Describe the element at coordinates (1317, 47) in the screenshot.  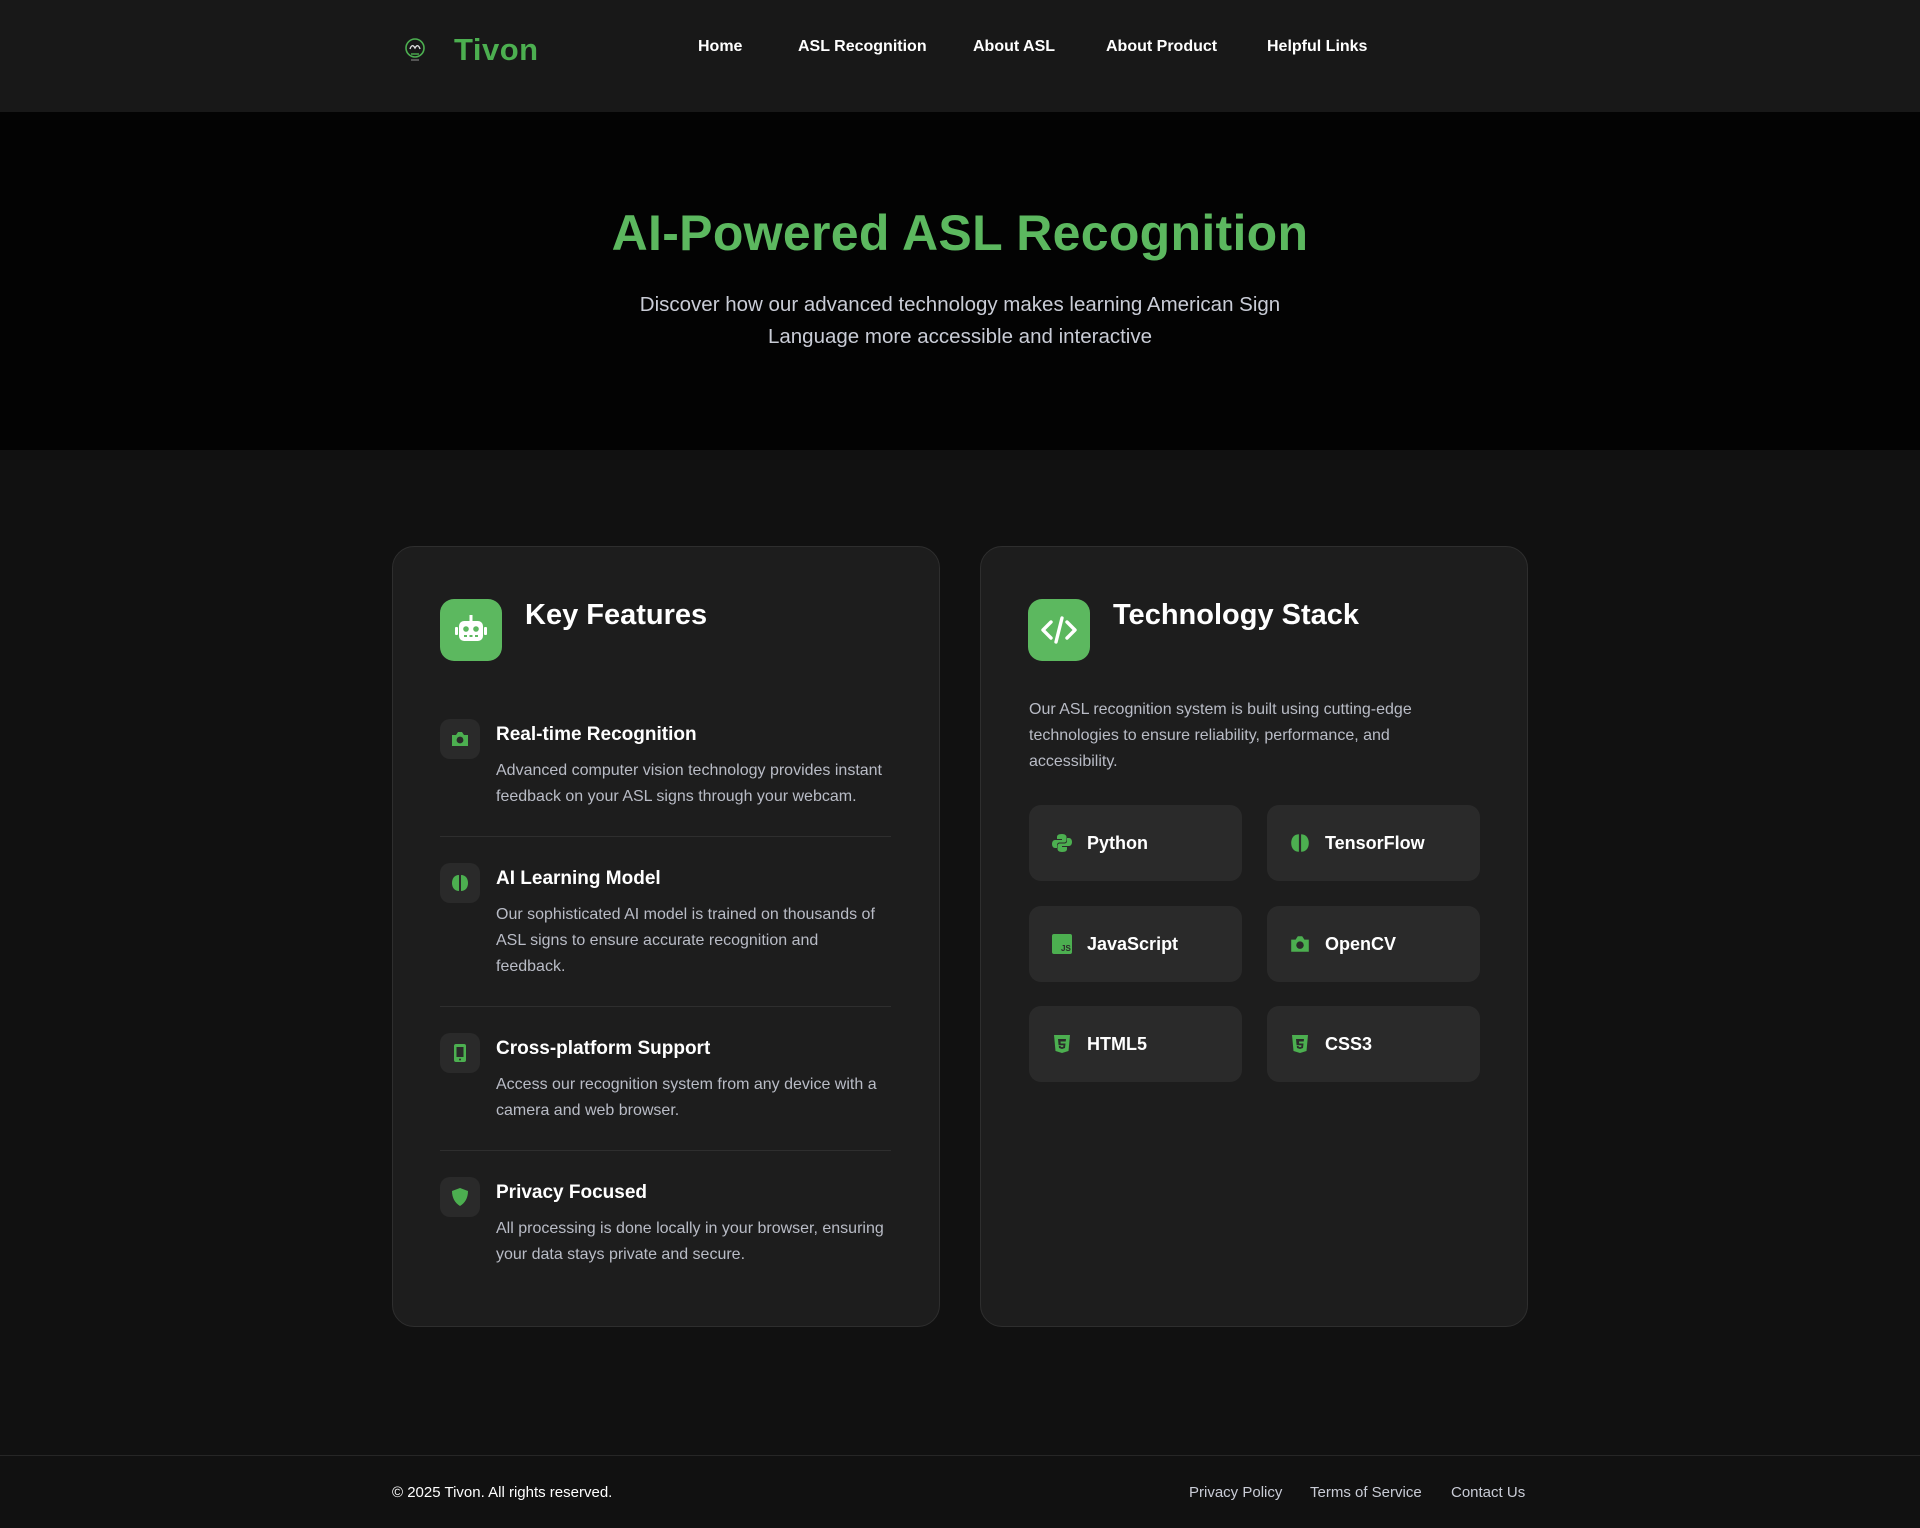
I see `nav-link-helpful-links: Helpful Links` at that location.